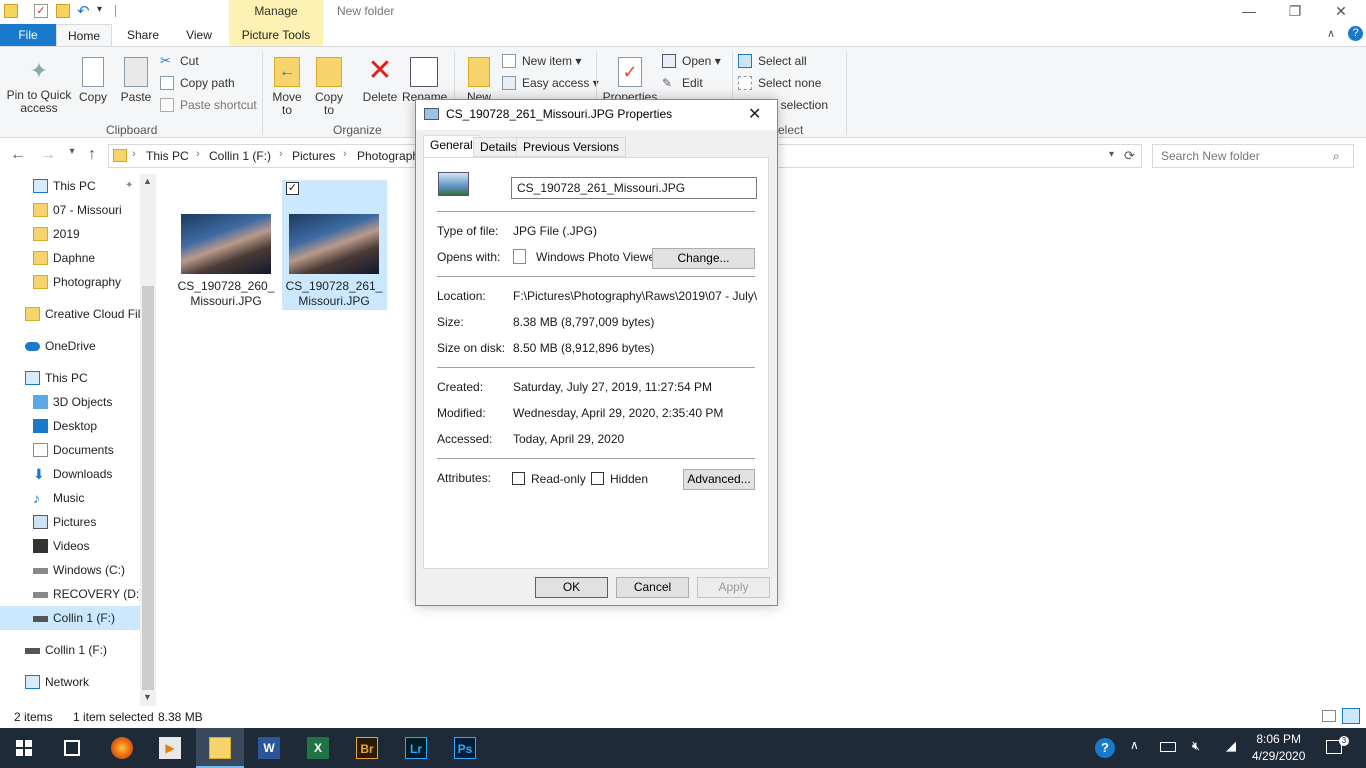  Describe the element at coordinates (64, 522) in the screenshot. I see `nav-item-pictures: Pictures` at that location.